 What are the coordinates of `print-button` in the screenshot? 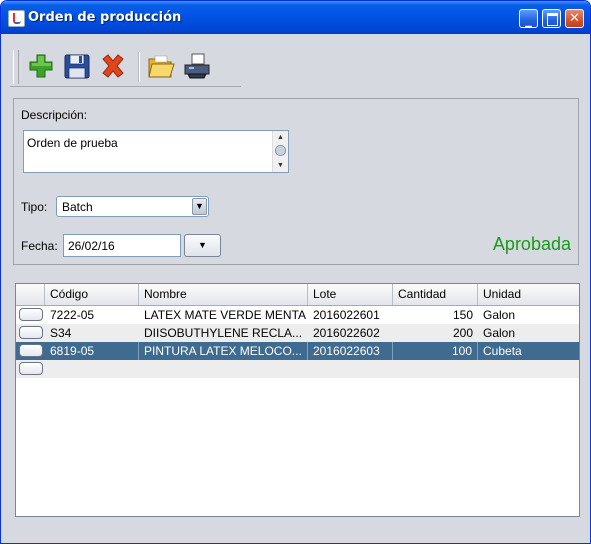 It's located at (197, 66).